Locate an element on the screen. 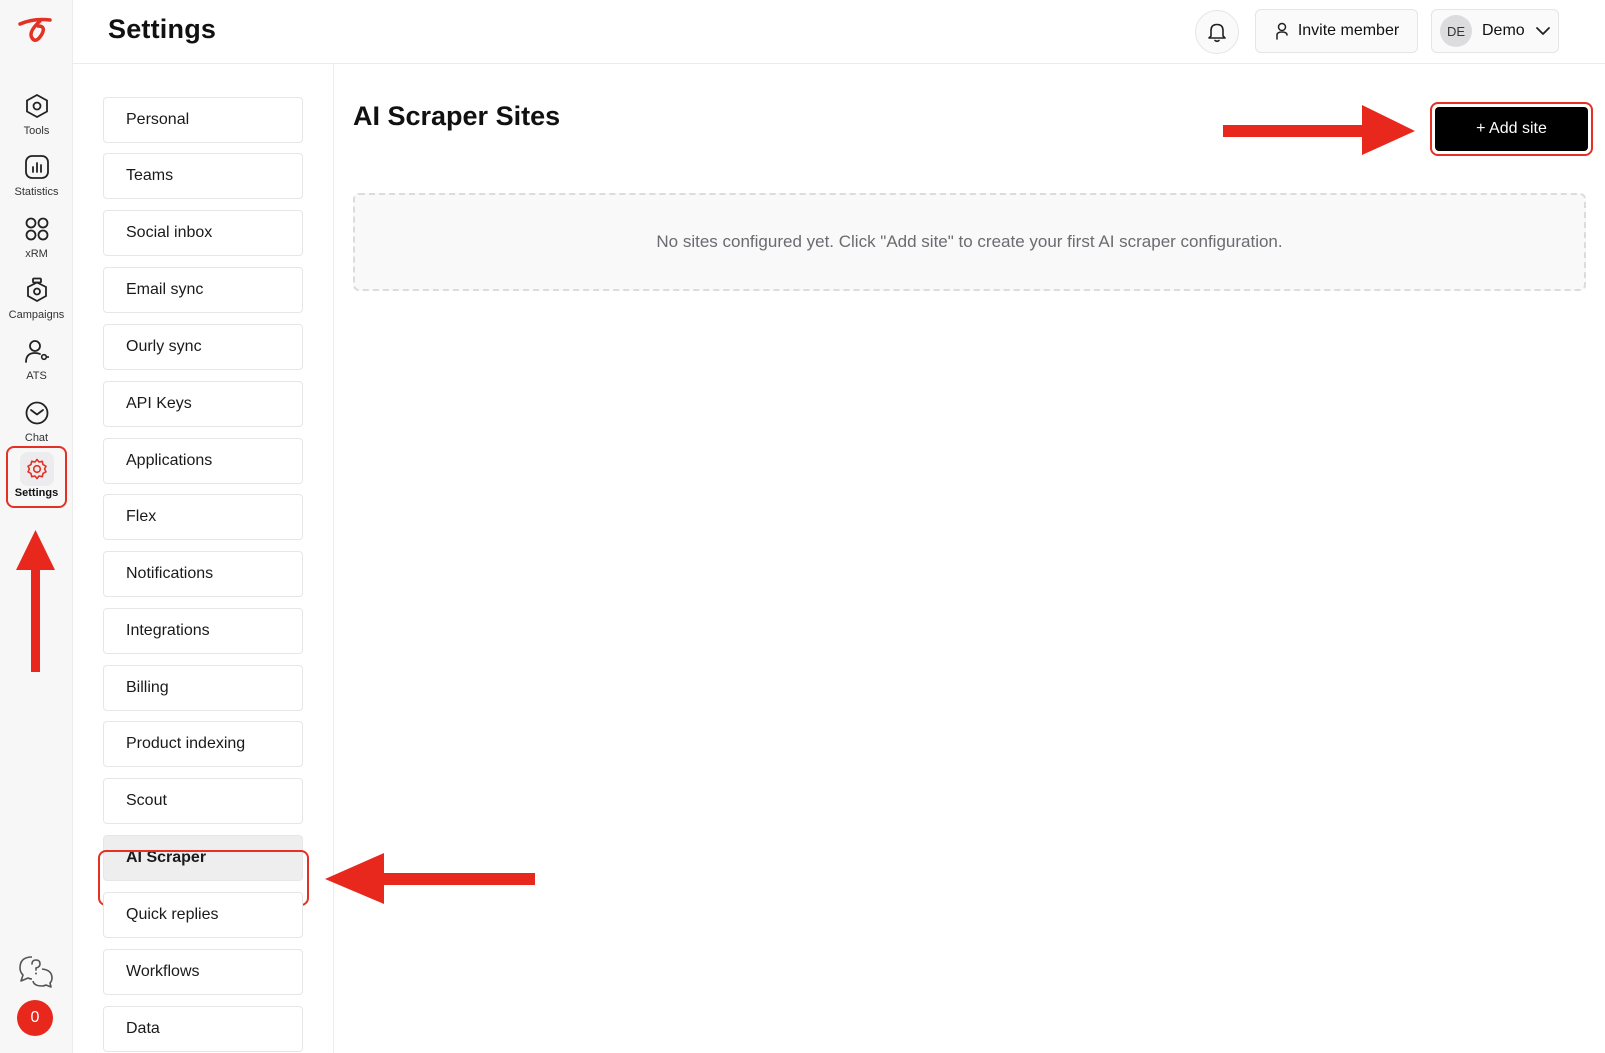 The height and width of the screenshot is (1053, 1605). rail-item-label: Statistics is located at coordinates (36, 192).